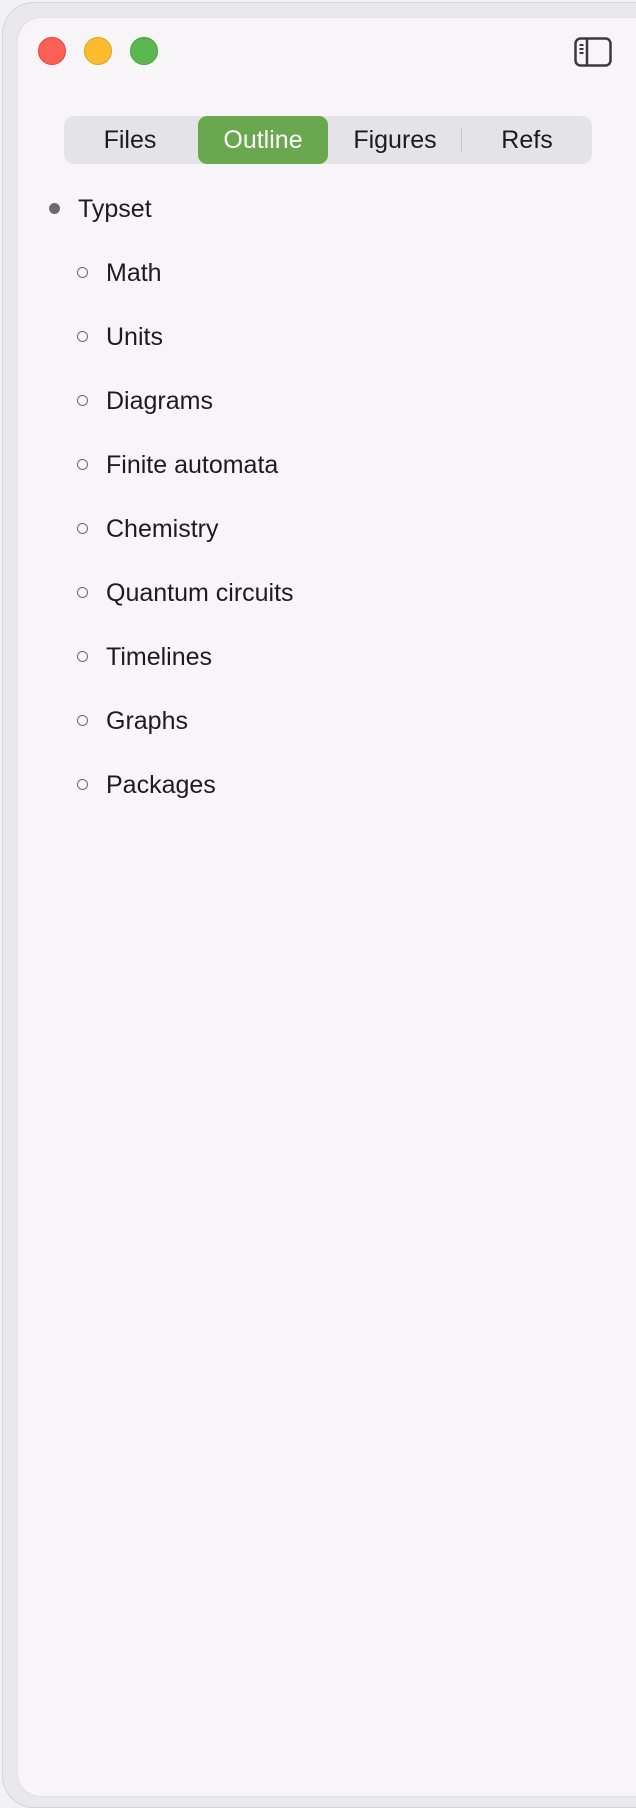 This screenshot has height=1808, width=636. Describe the element at coordinates (161, 785) in the screenshot. I see `outline-item-packages: Packages` at that location.